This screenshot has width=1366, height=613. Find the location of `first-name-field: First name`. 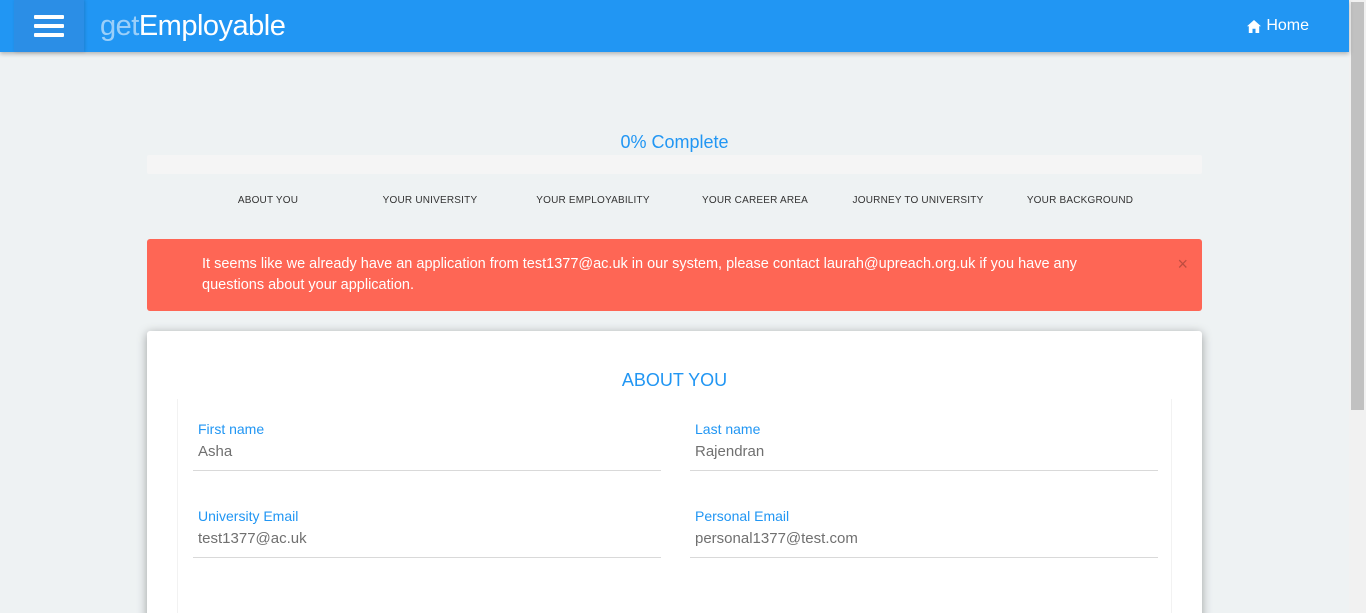

first-name-field: First name is located at coordinates (427, 435).